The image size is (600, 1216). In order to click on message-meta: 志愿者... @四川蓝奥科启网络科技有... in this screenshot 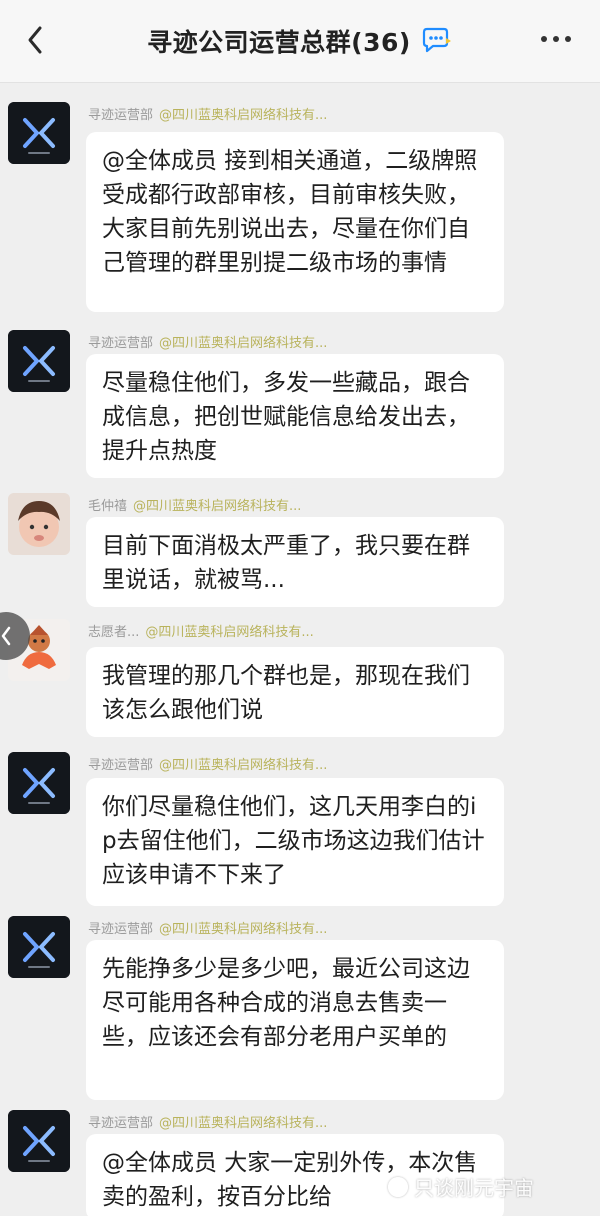, I will do `click(332, 630)`.